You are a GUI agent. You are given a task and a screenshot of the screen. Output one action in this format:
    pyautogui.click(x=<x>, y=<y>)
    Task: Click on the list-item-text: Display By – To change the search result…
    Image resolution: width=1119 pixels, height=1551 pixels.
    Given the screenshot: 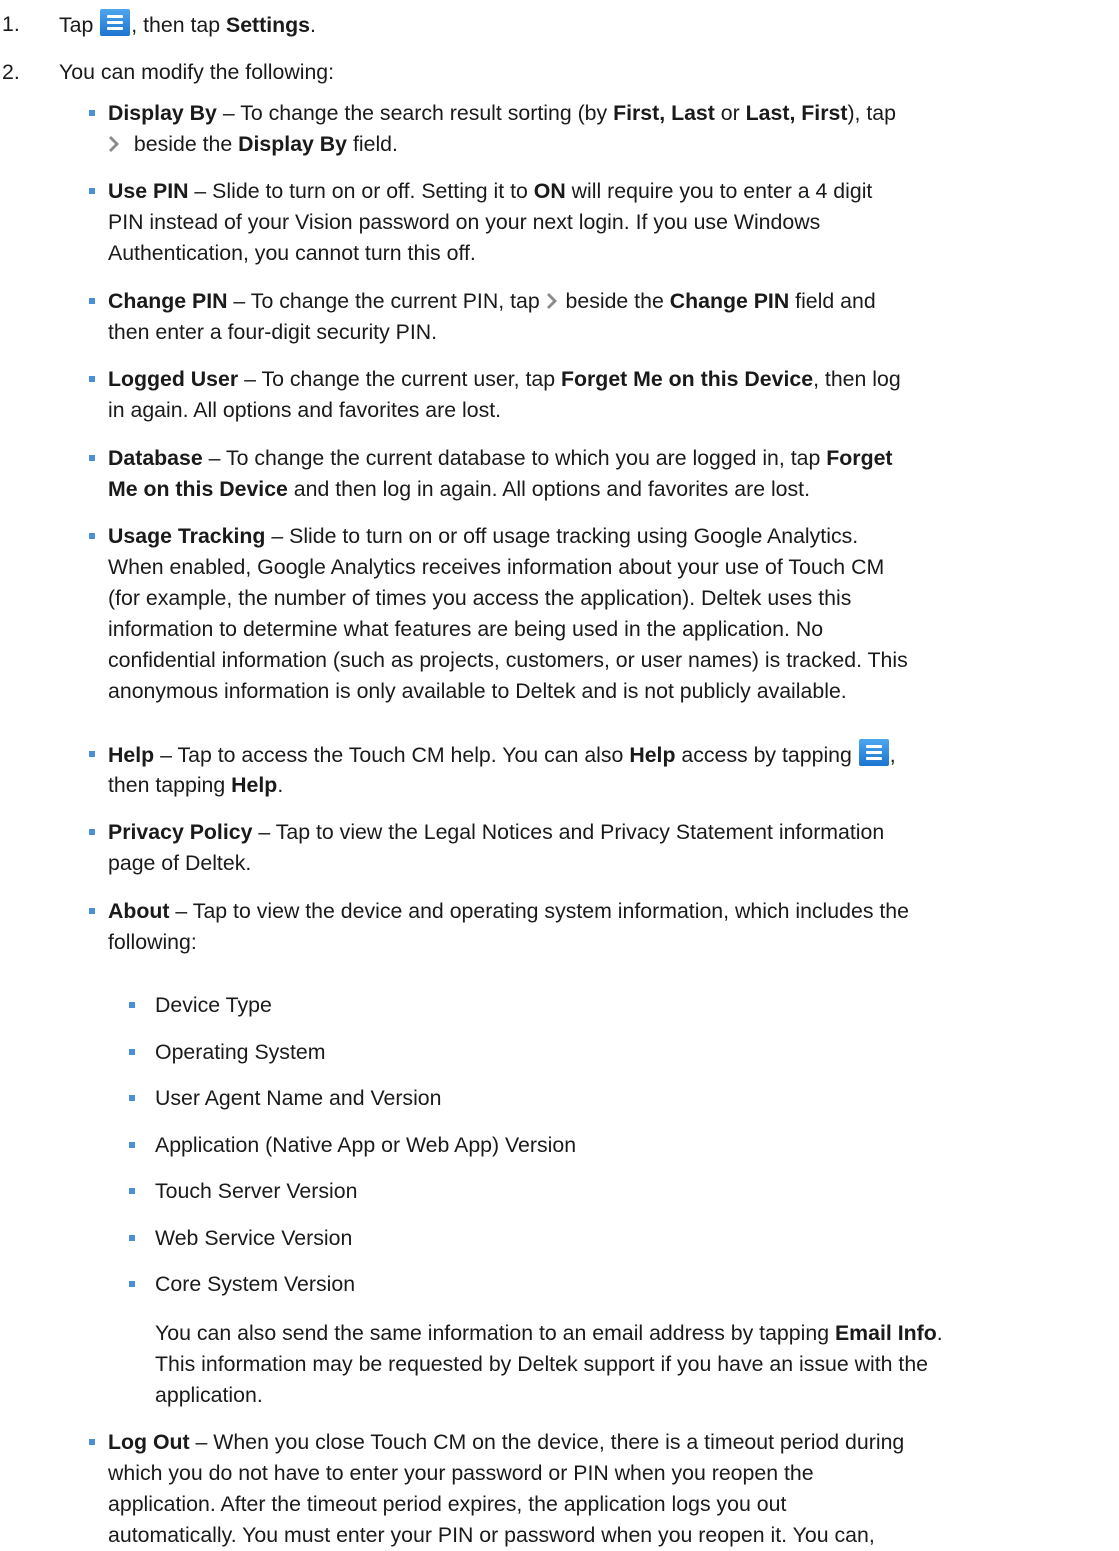 What is the action you would take?
    pyautogui.click(x=502, y=128)
    